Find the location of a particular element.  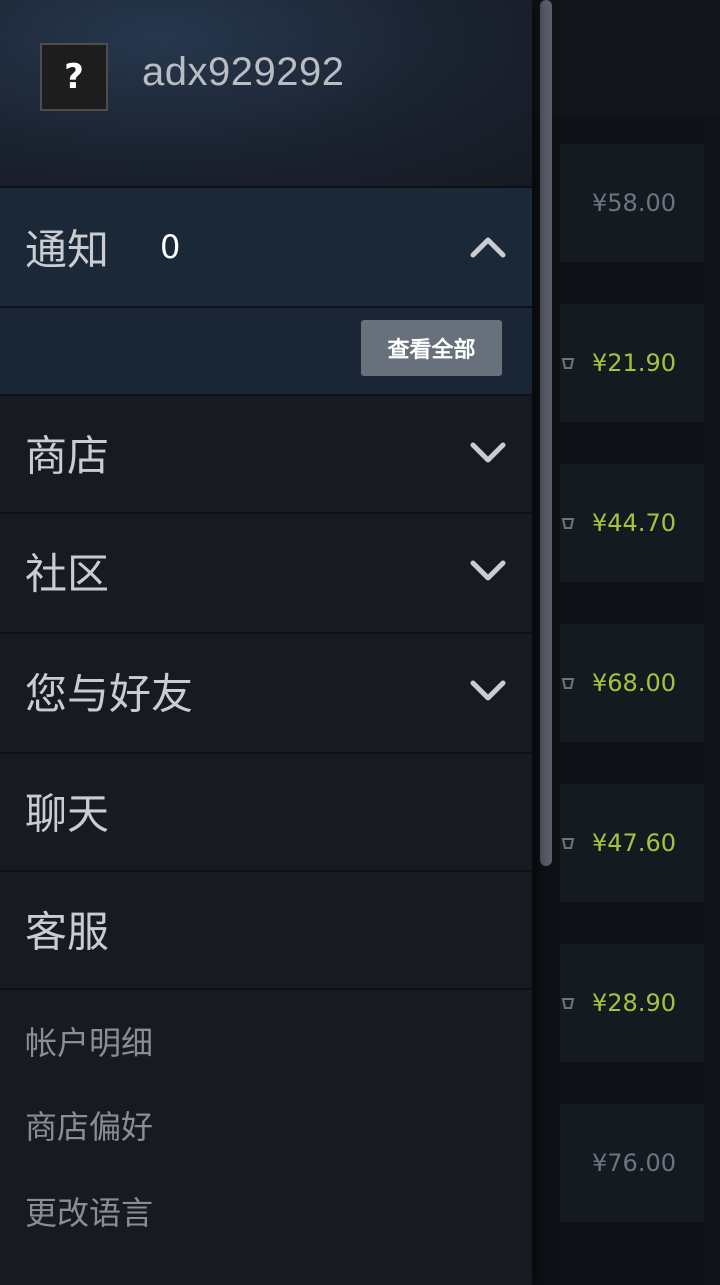

avatar-placeholder-icon: ? is located at coordinates (74, 77).